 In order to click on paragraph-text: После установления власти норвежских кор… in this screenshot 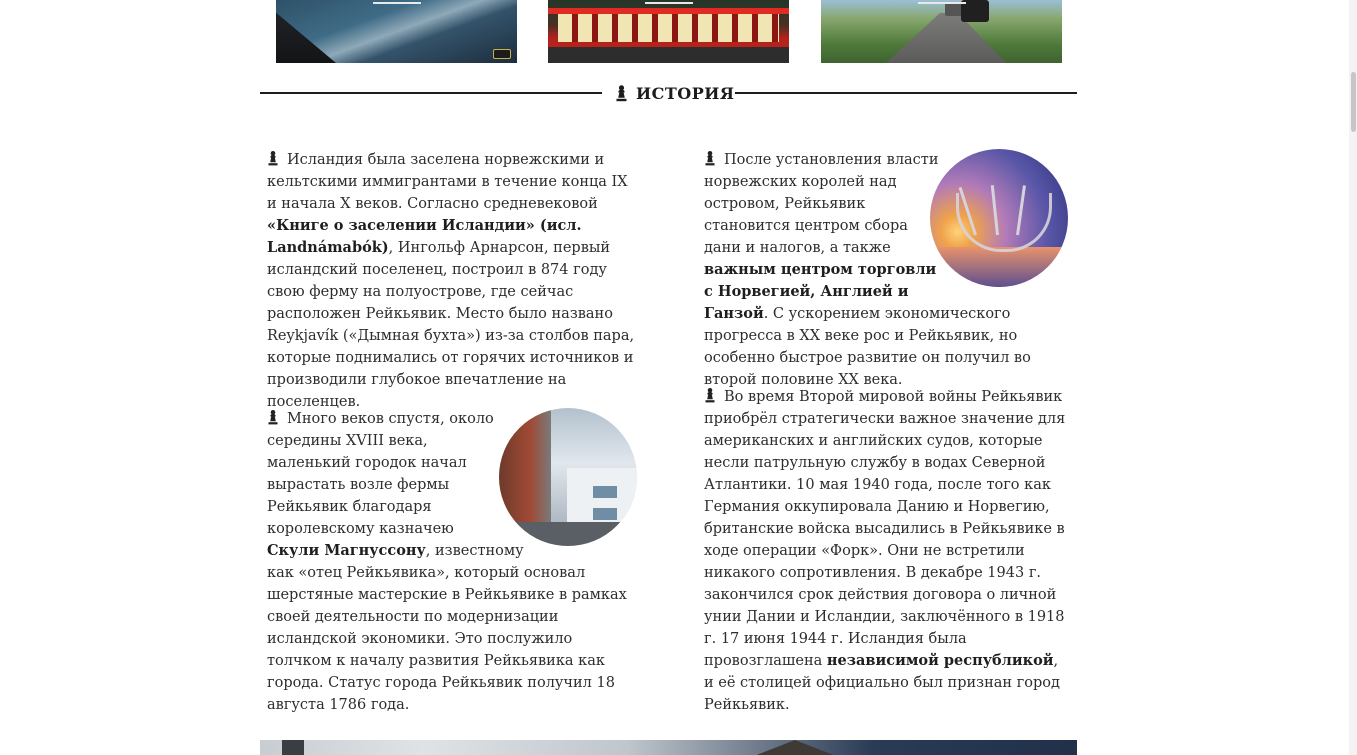, I will do `click(821, 204)`.